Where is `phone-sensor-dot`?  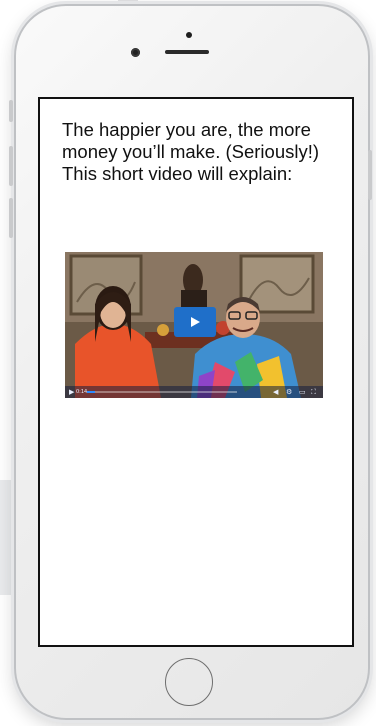 phone-sensor-dot is located at coordinates (189, 35).